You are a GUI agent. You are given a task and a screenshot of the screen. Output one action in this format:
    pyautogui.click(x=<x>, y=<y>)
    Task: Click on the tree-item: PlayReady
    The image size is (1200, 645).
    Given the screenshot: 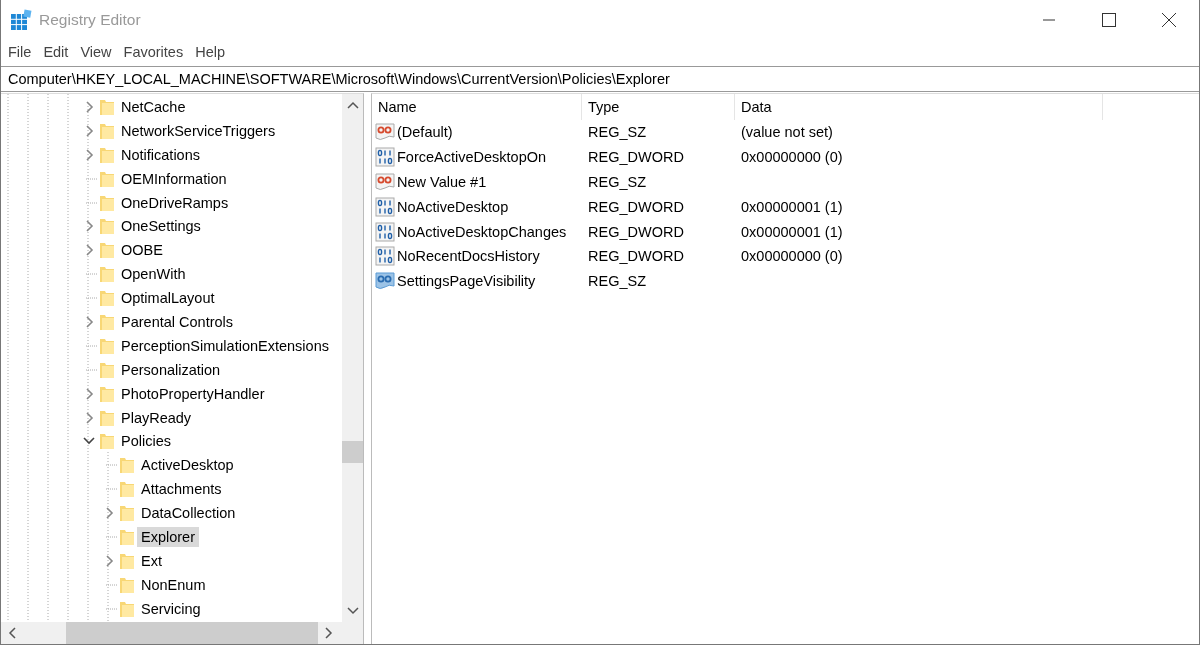 What is the action you would take?
    pyautogui.click(x=156, y=417)
    